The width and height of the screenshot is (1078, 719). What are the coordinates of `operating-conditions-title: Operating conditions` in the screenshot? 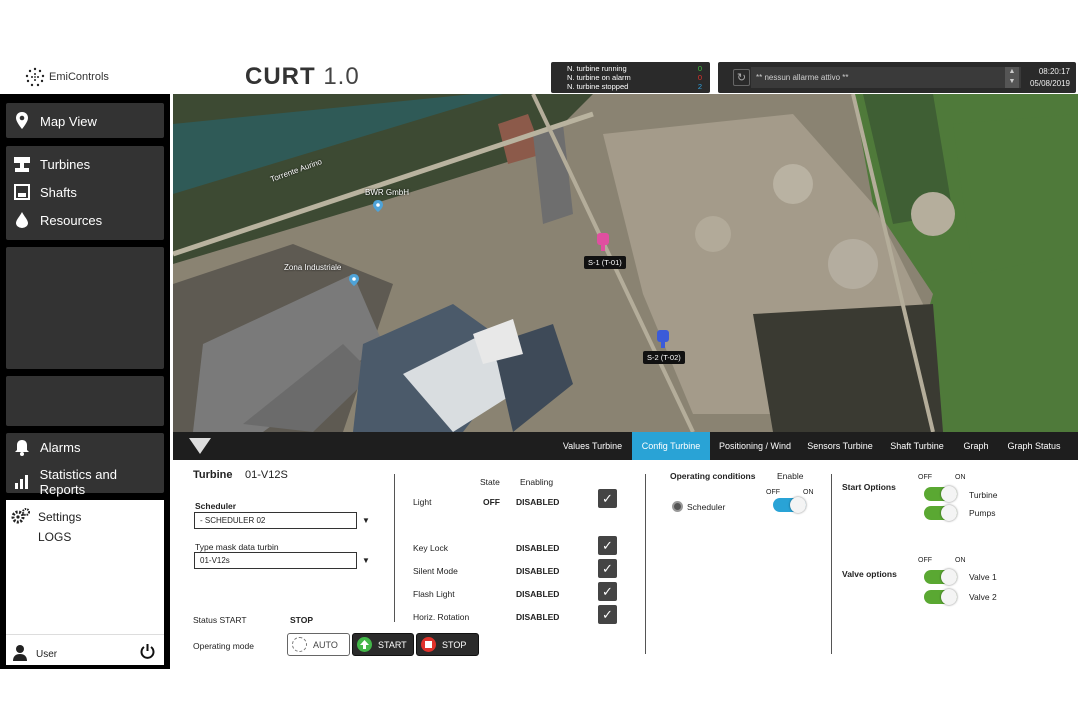 It's located at (713, 476).